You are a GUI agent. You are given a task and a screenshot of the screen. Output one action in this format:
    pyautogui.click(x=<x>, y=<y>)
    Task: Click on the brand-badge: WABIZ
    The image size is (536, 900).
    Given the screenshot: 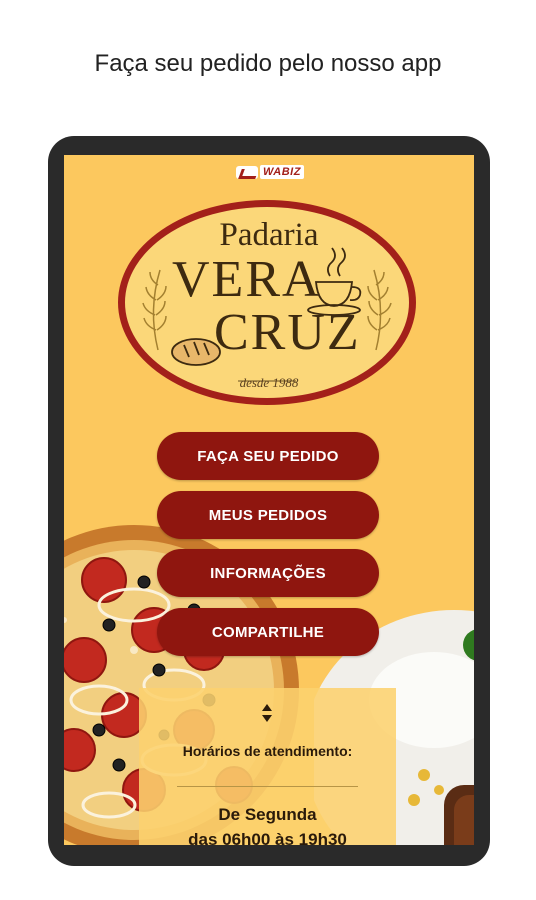 What is the action you would take?
    pyautogui.click(x=270, y=172)
    